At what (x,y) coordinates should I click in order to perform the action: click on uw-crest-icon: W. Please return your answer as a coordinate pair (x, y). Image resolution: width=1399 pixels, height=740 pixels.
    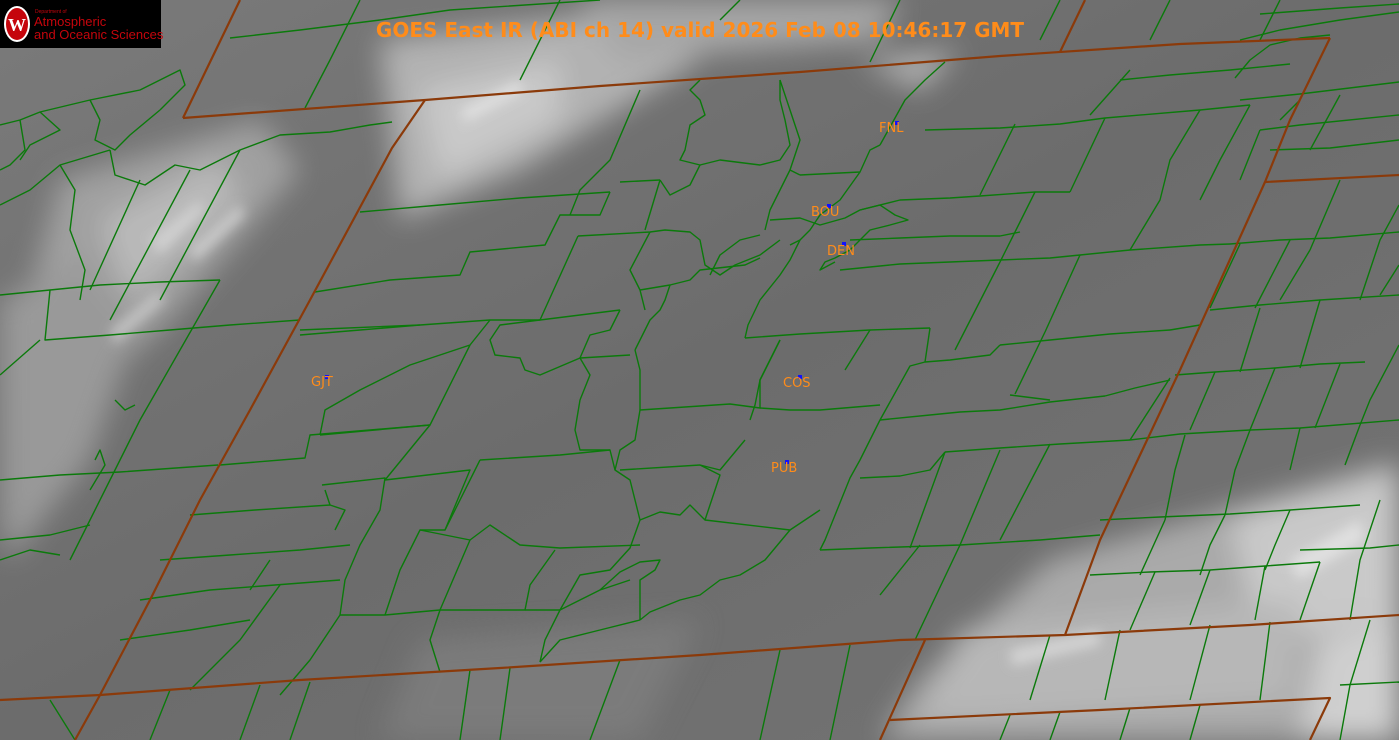
    Looking at the image, I should click on (17, 24).